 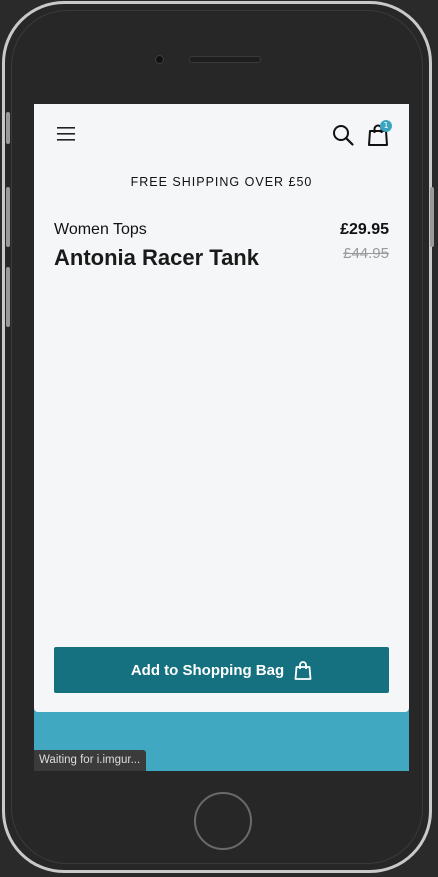 I want to click on mute-switch, so click(x=8, y=128).